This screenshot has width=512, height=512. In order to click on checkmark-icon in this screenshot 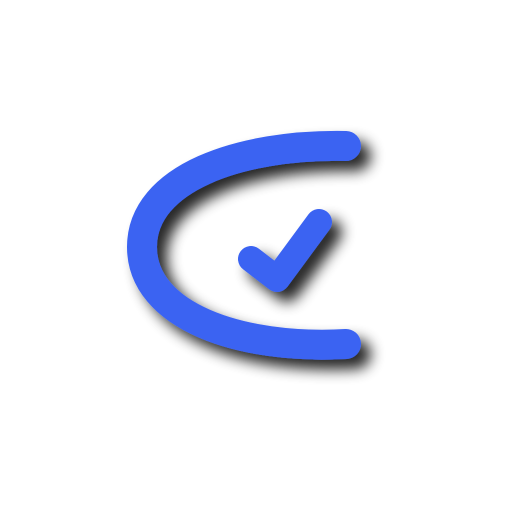, I will do `click(285, 250)`.